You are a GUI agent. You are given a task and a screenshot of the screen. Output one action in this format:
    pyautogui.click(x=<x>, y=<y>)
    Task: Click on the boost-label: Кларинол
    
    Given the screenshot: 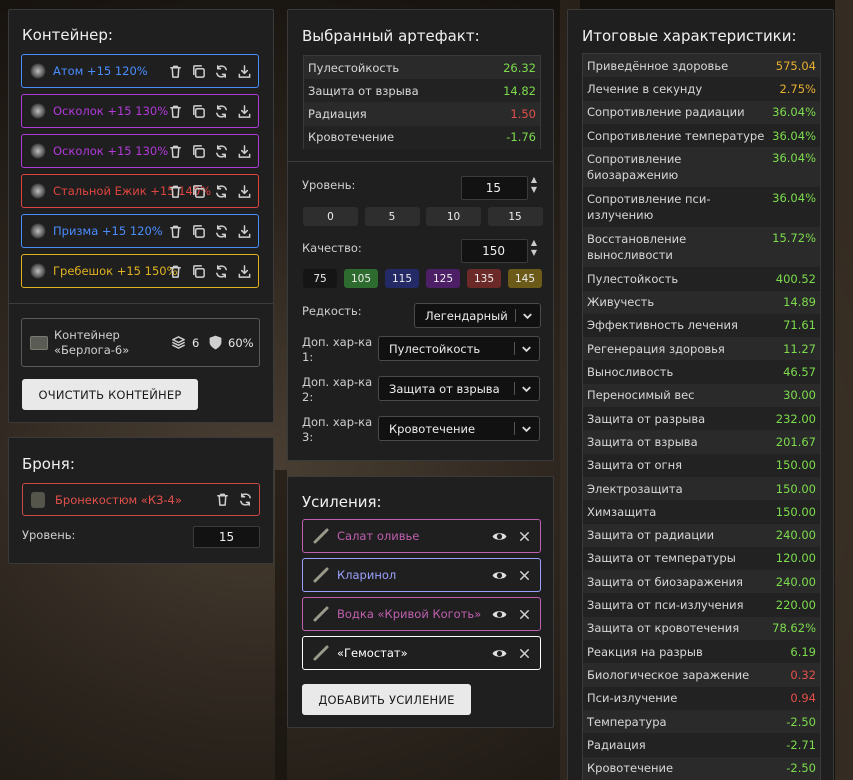 What is the action you would take?
    pyautogui.click(x=367, y=575)
    